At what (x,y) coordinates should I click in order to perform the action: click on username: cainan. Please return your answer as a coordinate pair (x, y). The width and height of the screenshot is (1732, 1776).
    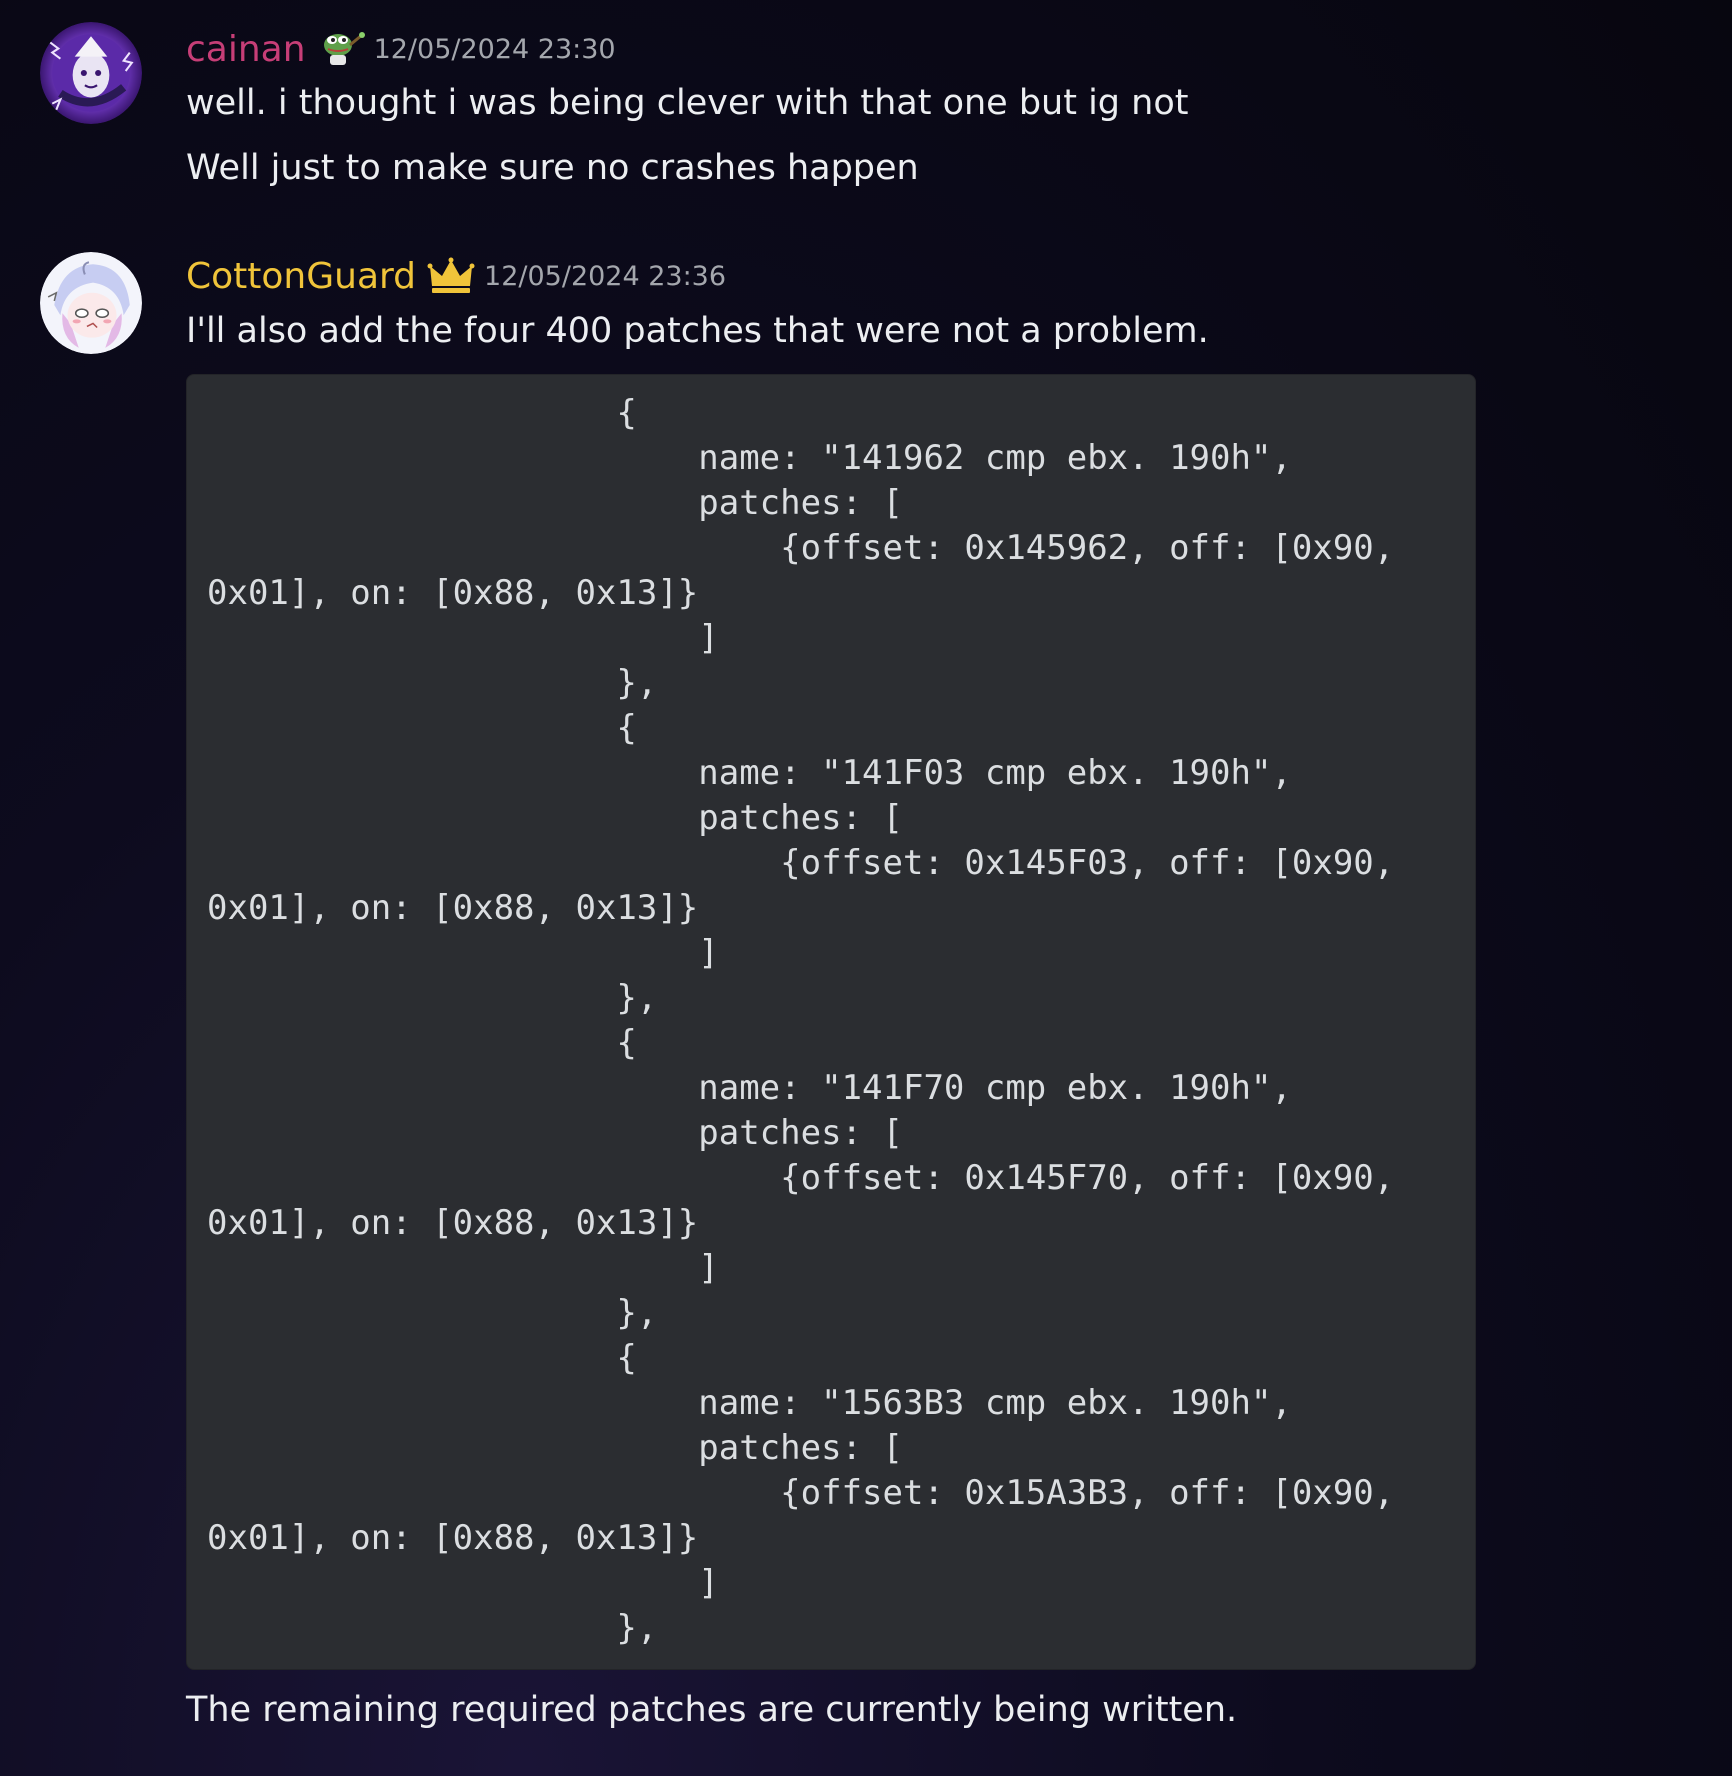
    Looking at the image, I should click on (246, 49).